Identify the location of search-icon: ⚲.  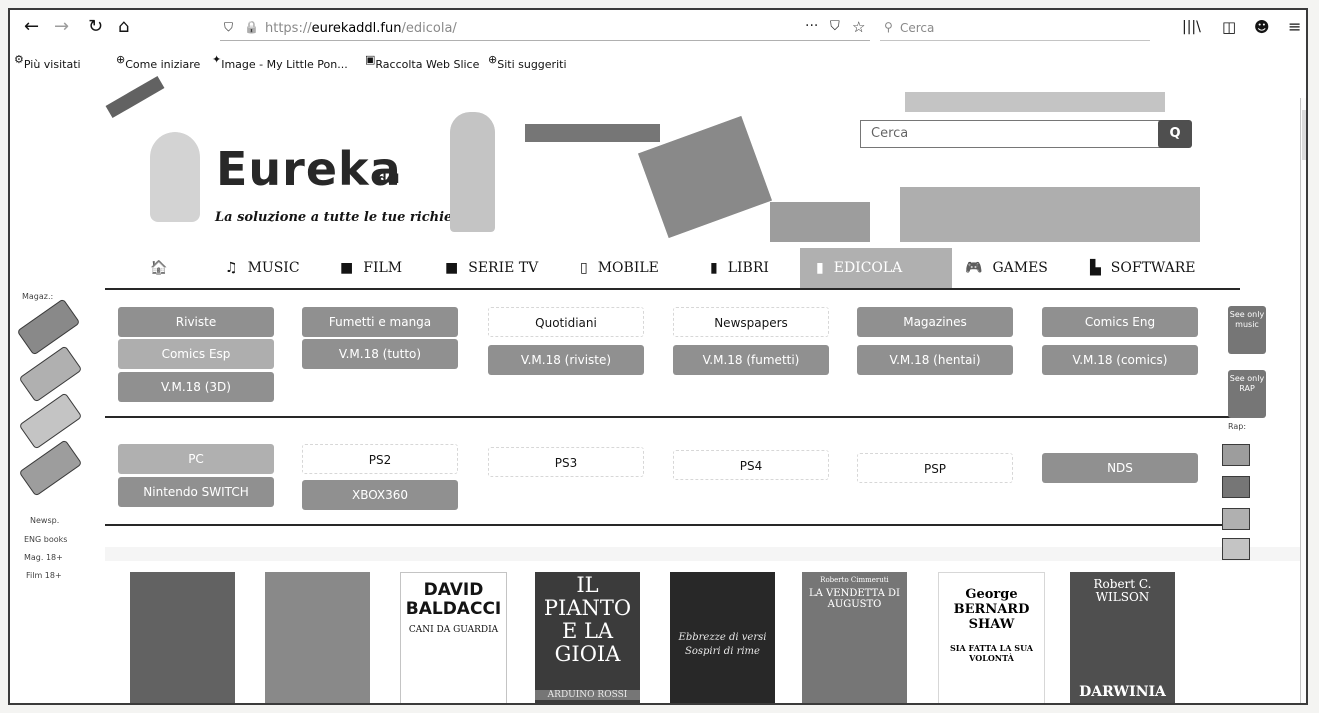
(888, 27).